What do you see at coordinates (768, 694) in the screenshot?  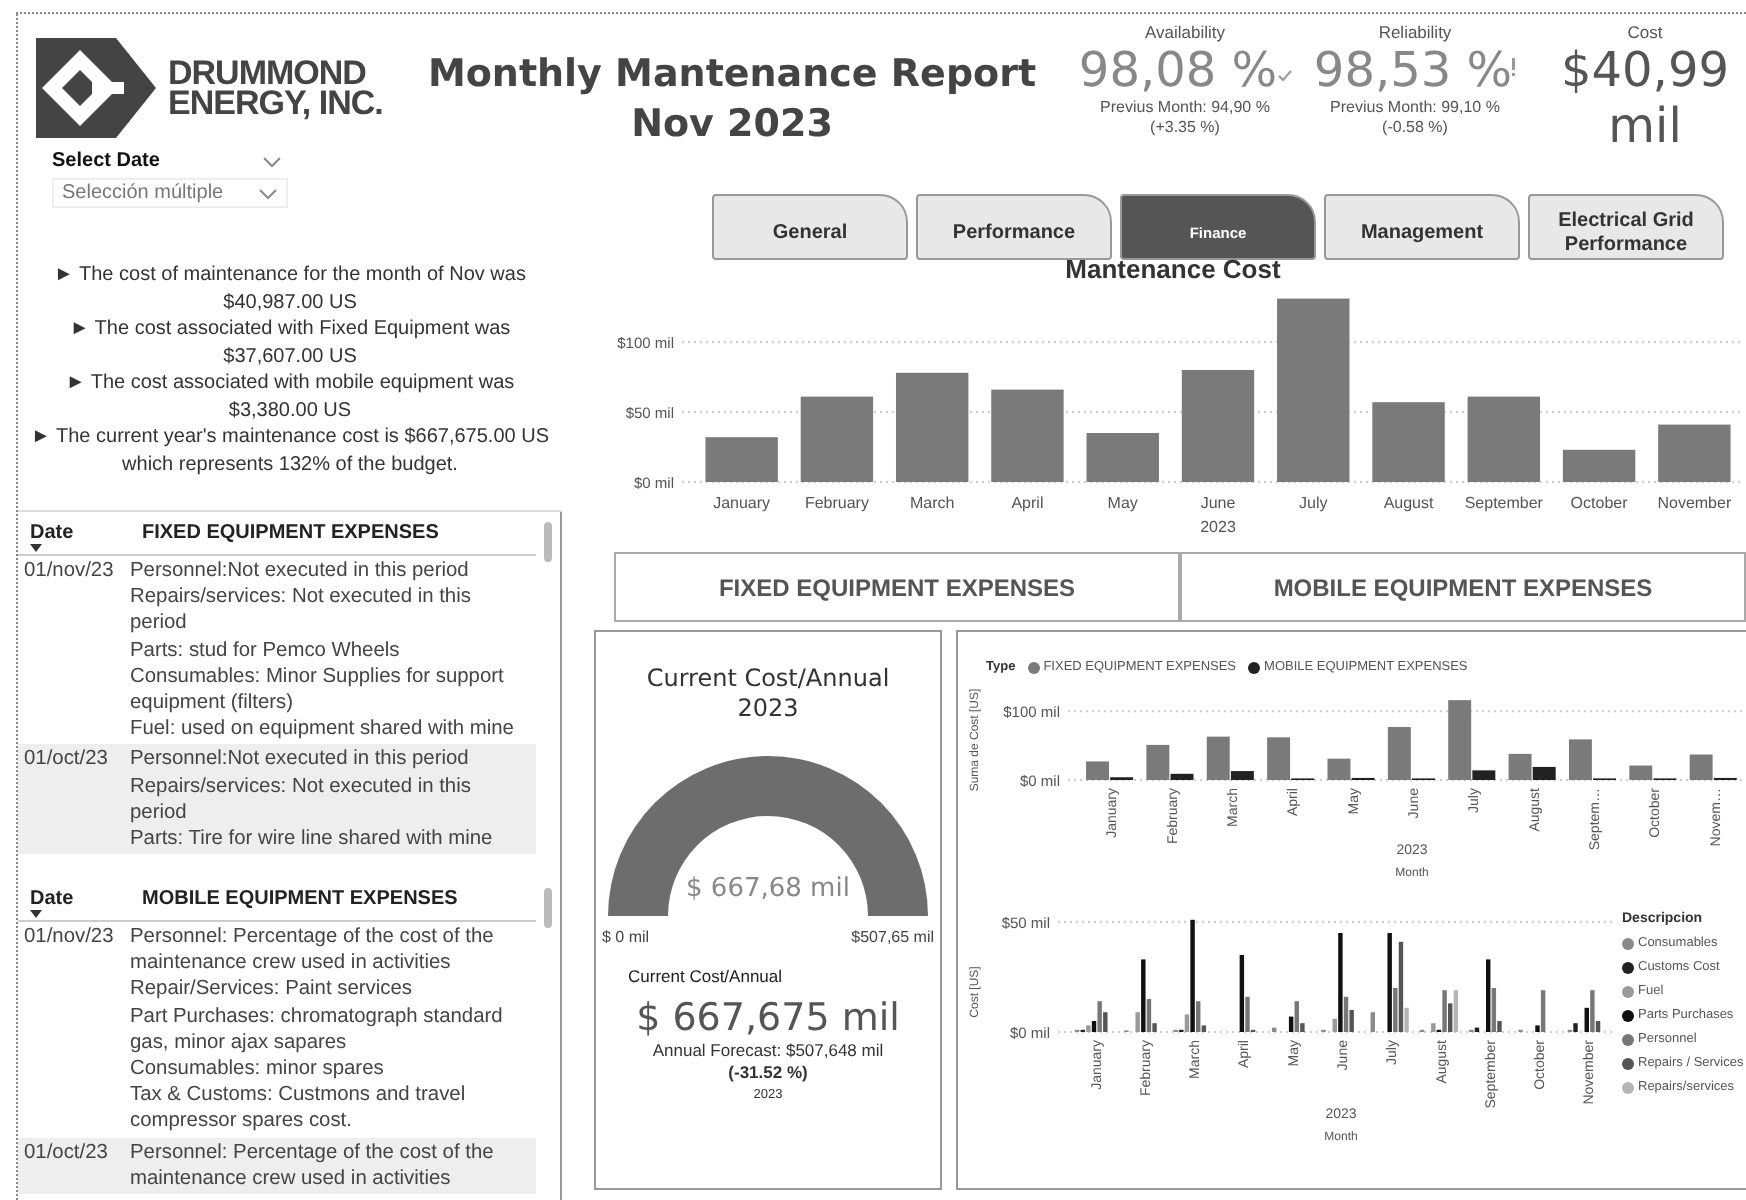 I see `gauge-title: Current Cost/Annual 2023` at bounding box center [768, 694].